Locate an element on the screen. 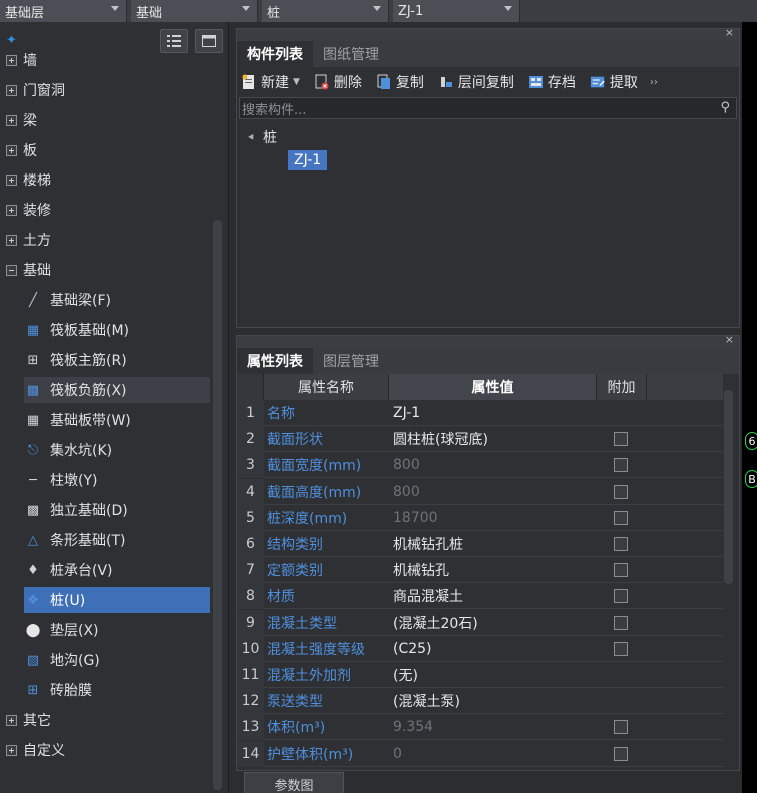 This screenshot has width=757, height=793. property-row: 8 材质 商品混凝土 is located at coordinates (480, 596).